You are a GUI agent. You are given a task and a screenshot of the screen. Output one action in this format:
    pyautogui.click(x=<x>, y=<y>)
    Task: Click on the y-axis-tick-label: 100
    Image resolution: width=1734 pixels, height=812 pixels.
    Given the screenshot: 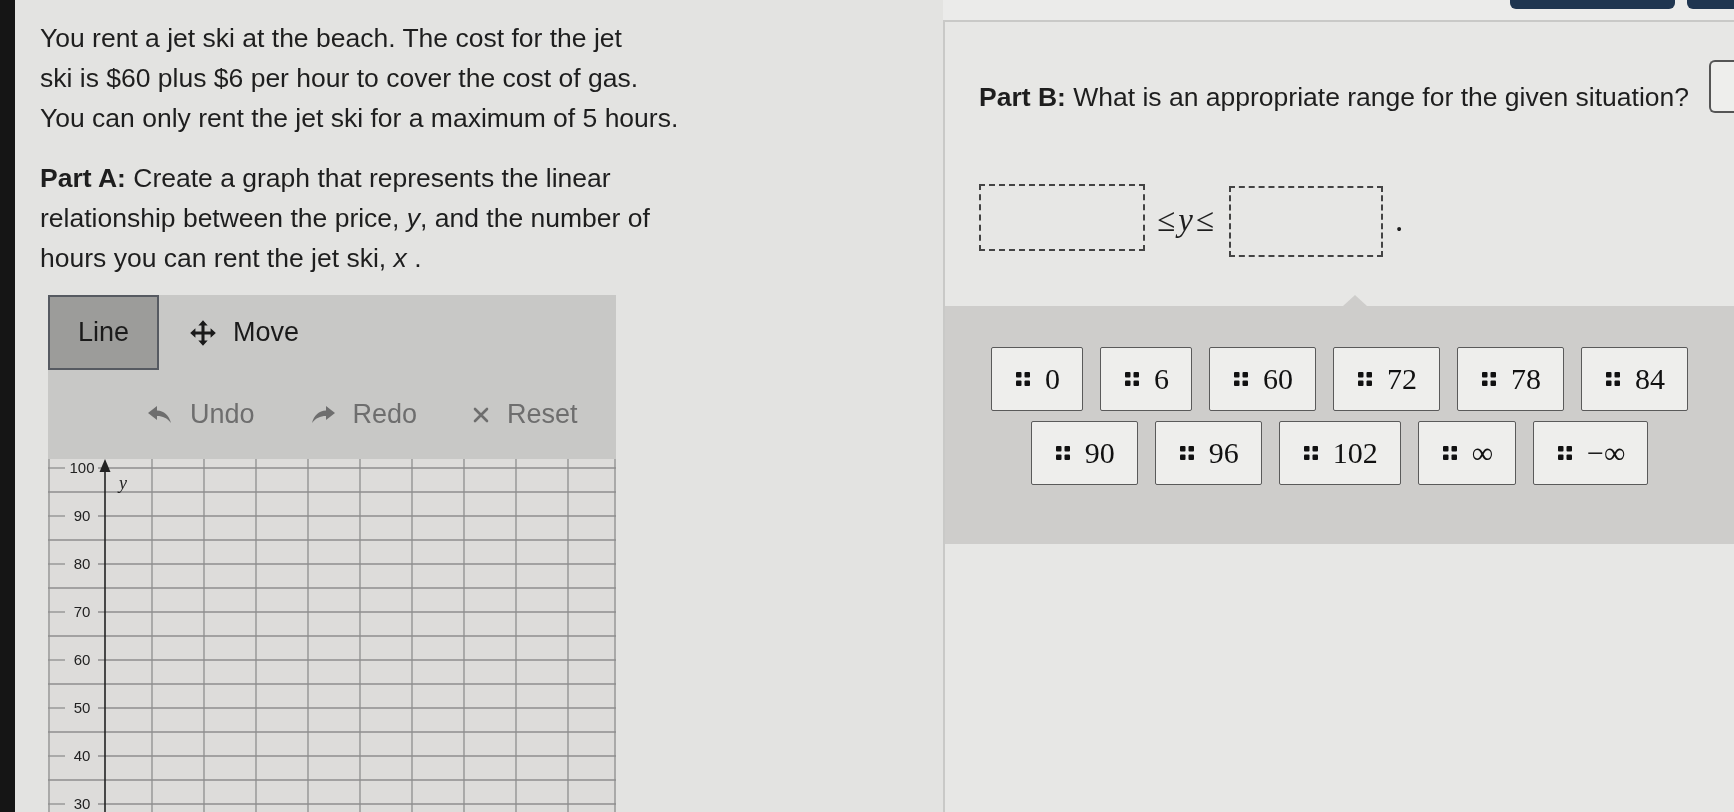 What is the action you would take?
    pyautogui.click(x=82, y=467)
    